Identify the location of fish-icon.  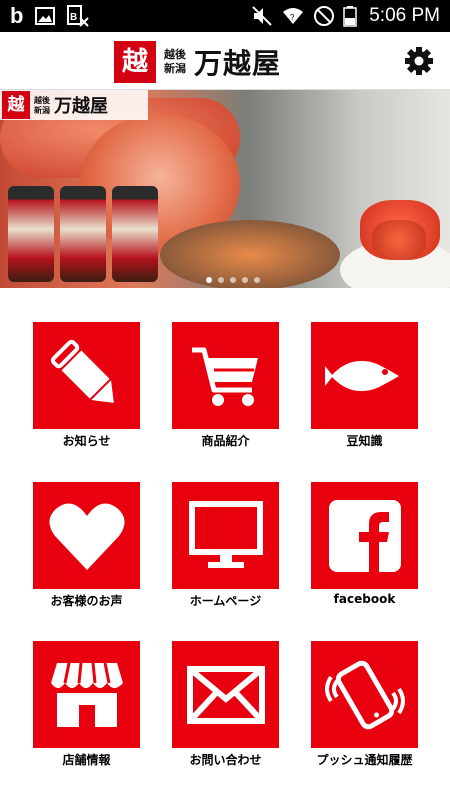
(361, 375).